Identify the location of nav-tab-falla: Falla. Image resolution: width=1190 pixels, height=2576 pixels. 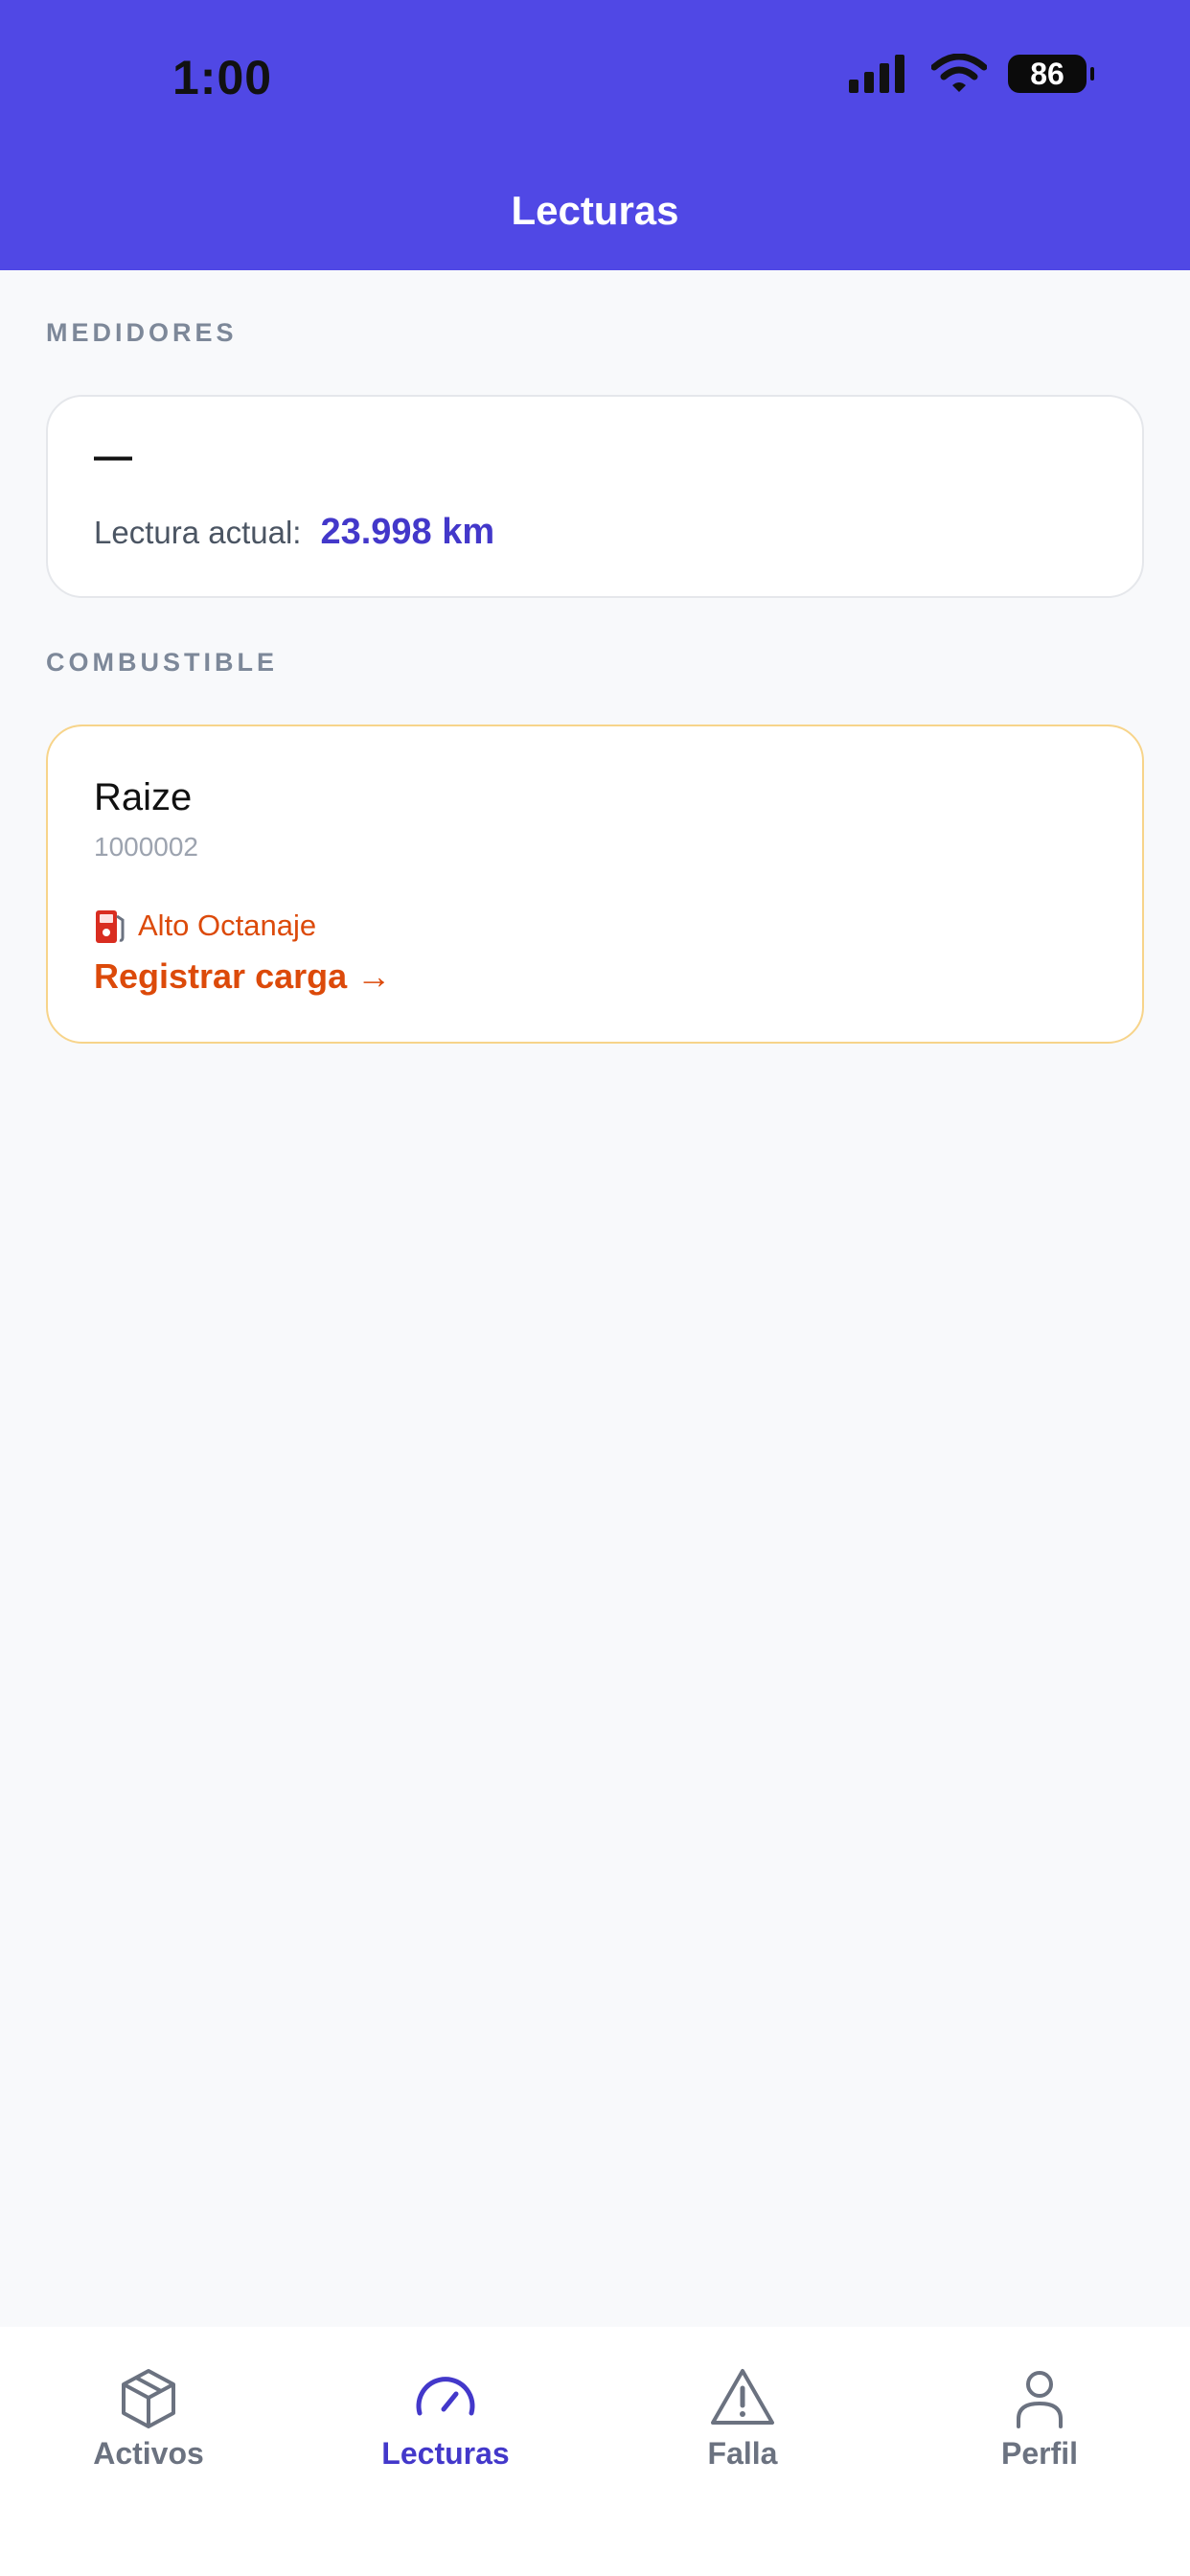
(743, 2418).